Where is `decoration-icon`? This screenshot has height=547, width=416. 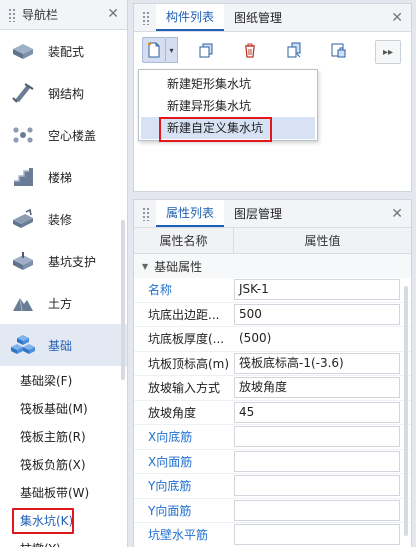
decoration-icon is located at coordinates (23, 219).